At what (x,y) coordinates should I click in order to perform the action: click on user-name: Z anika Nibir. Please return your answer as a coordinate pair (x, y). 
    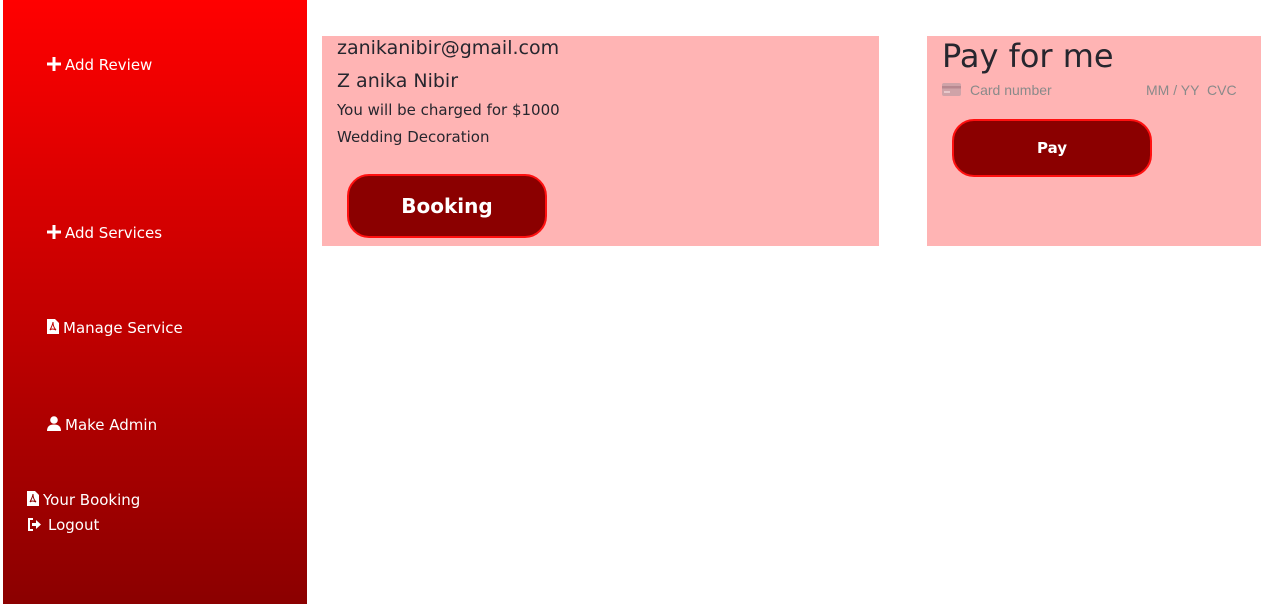
    Looking at the image, I should click on (398, 81).